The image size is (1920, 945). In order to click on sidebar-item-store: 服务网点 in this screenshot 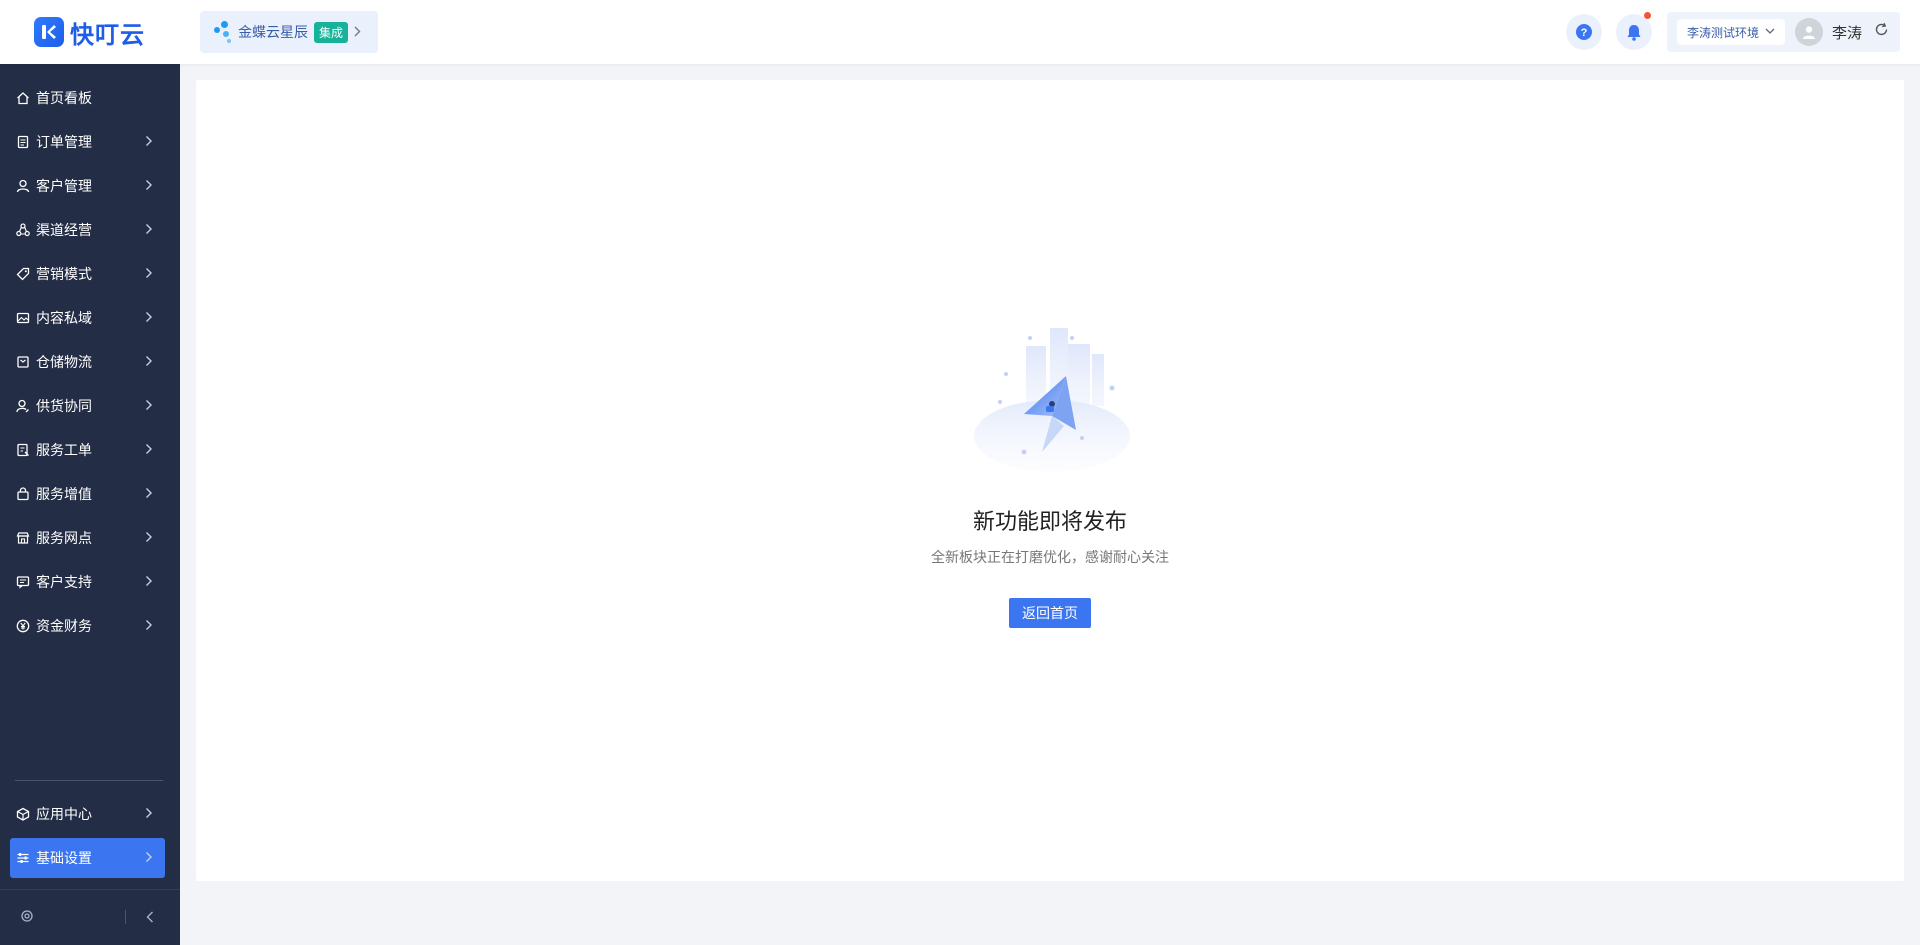, I will do `click(87, 538)`.